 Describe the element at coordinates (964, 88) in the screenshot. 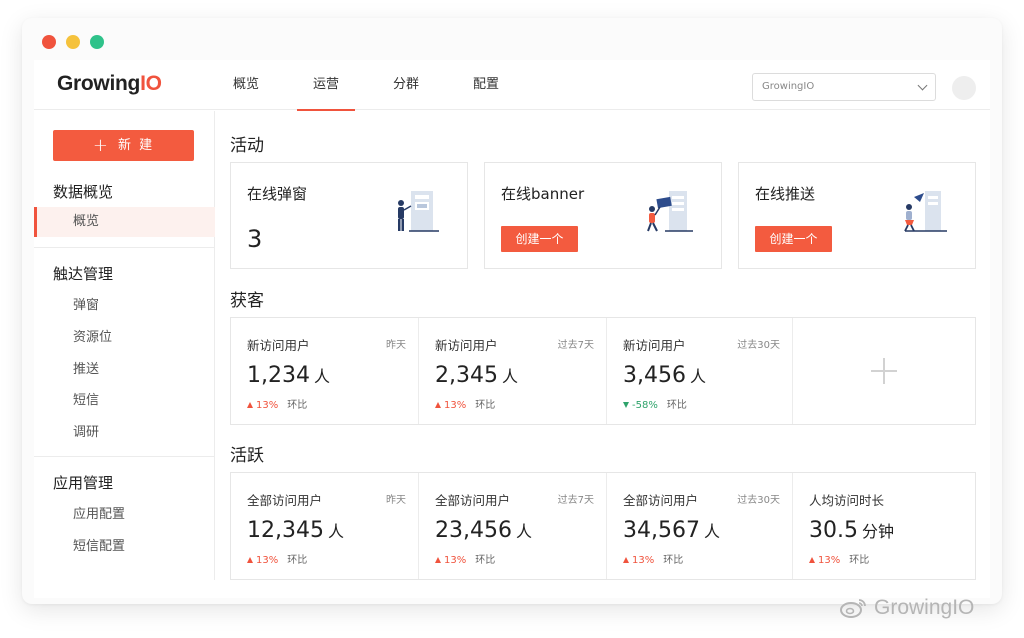

I see `avatar` at that location.